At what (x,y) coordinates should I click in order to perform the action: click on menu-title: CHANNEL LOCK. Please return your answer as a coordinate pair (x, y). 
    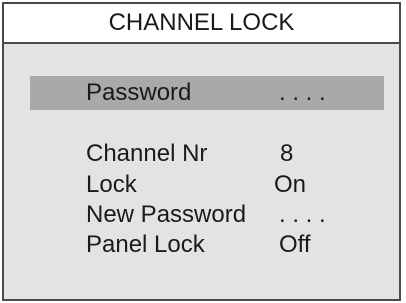
    Looking at the image, I should click on (201, 22).